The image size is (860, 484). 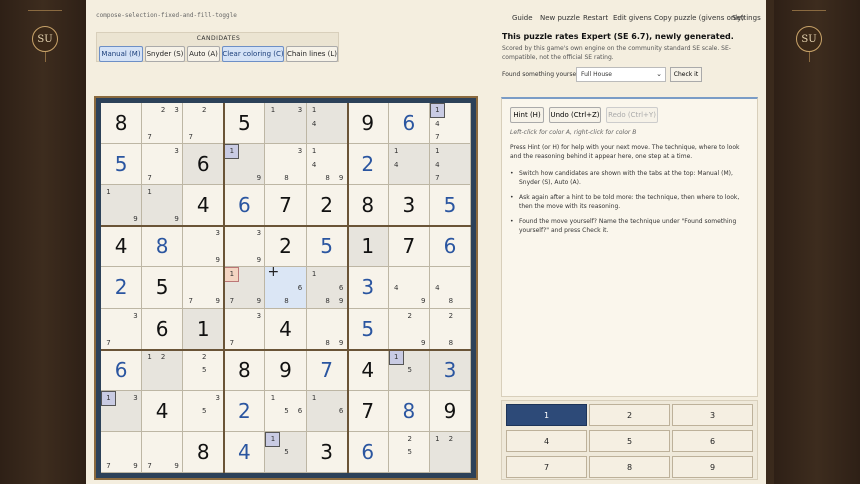 I want to click on sudoku-cell: 89, so click(x=327, y=329).